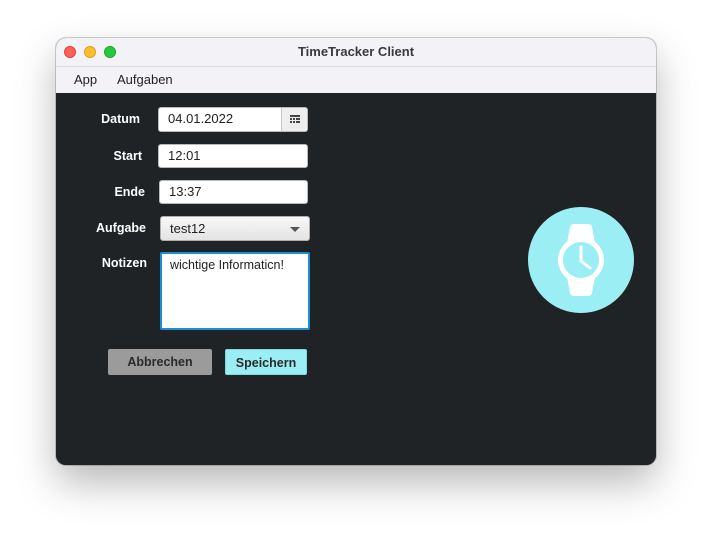 The image size is (712, 540). Describe the element at coordinates (127, 156) in the screenshot. I see `start-label: Start` at that location.